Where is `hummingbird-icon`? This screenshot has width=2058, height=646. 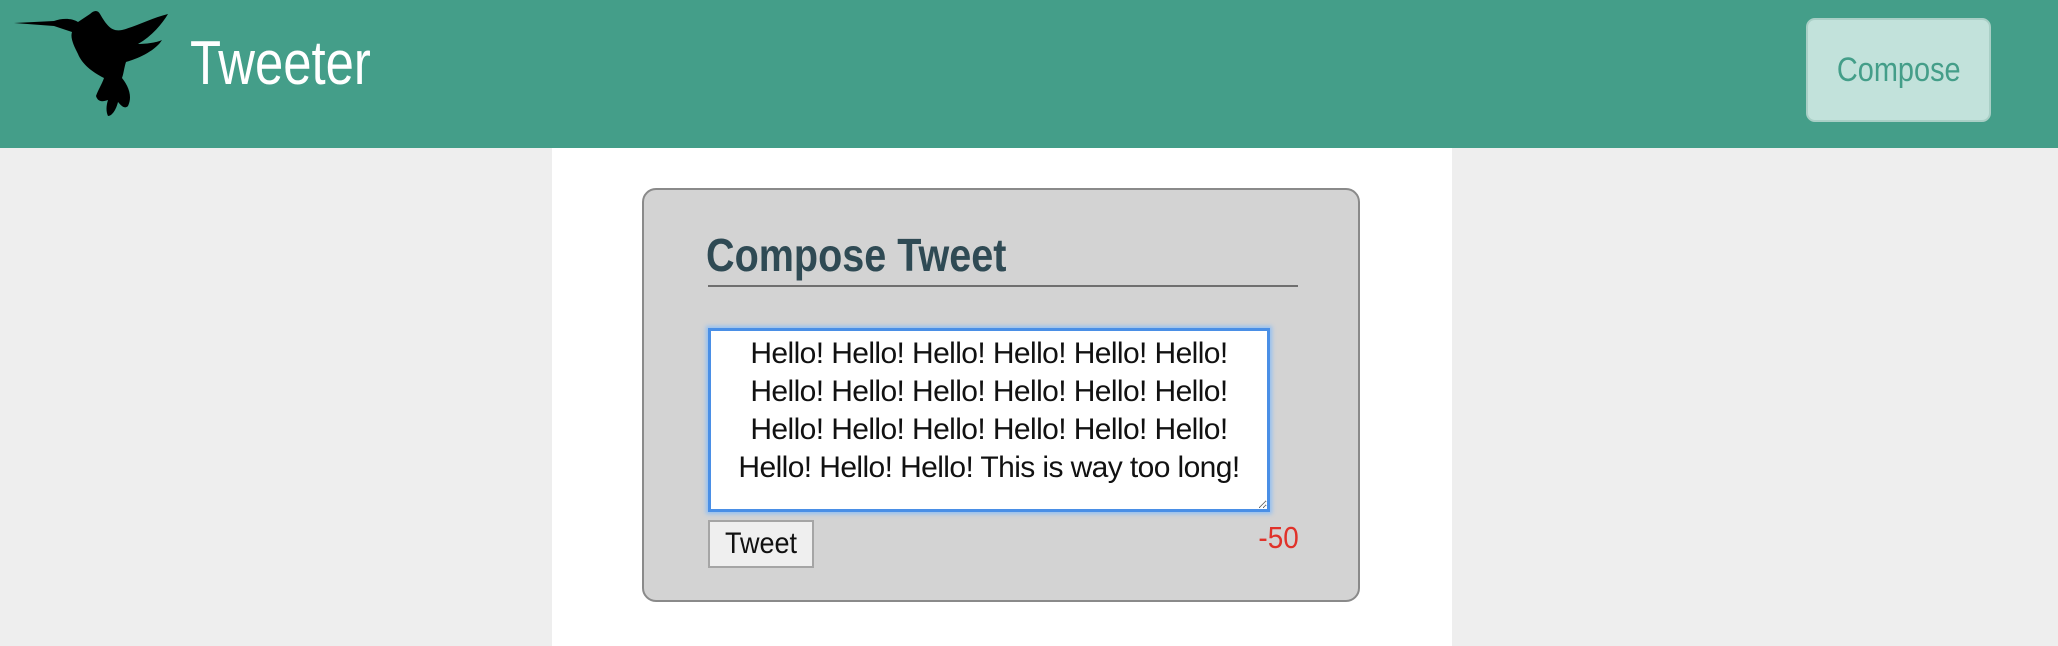 hummingbird-icon is located at coordinates (91, 63).